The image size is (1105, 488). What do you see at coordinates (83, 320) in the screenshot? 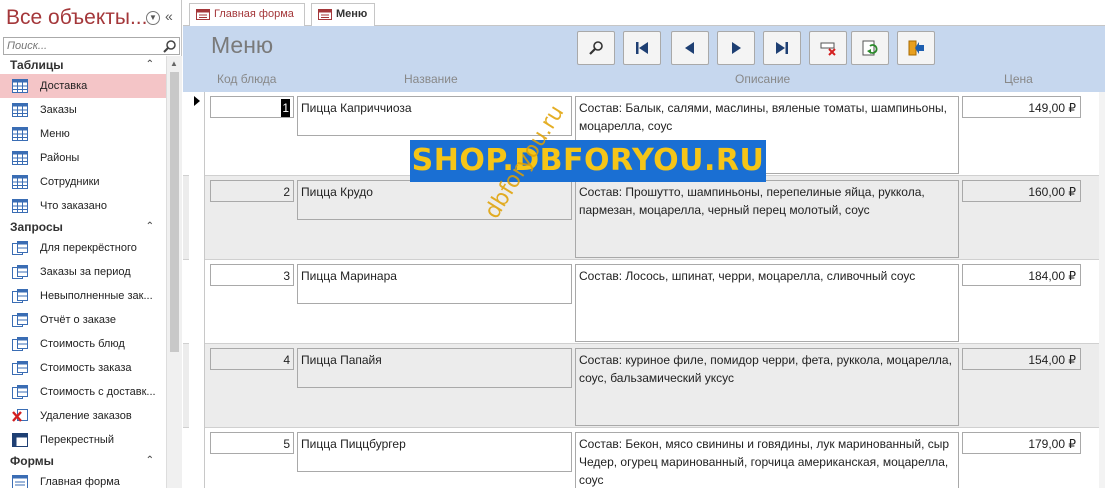
I see `nav-item: Отчёт о заказе` at bounding box center [83, 320].